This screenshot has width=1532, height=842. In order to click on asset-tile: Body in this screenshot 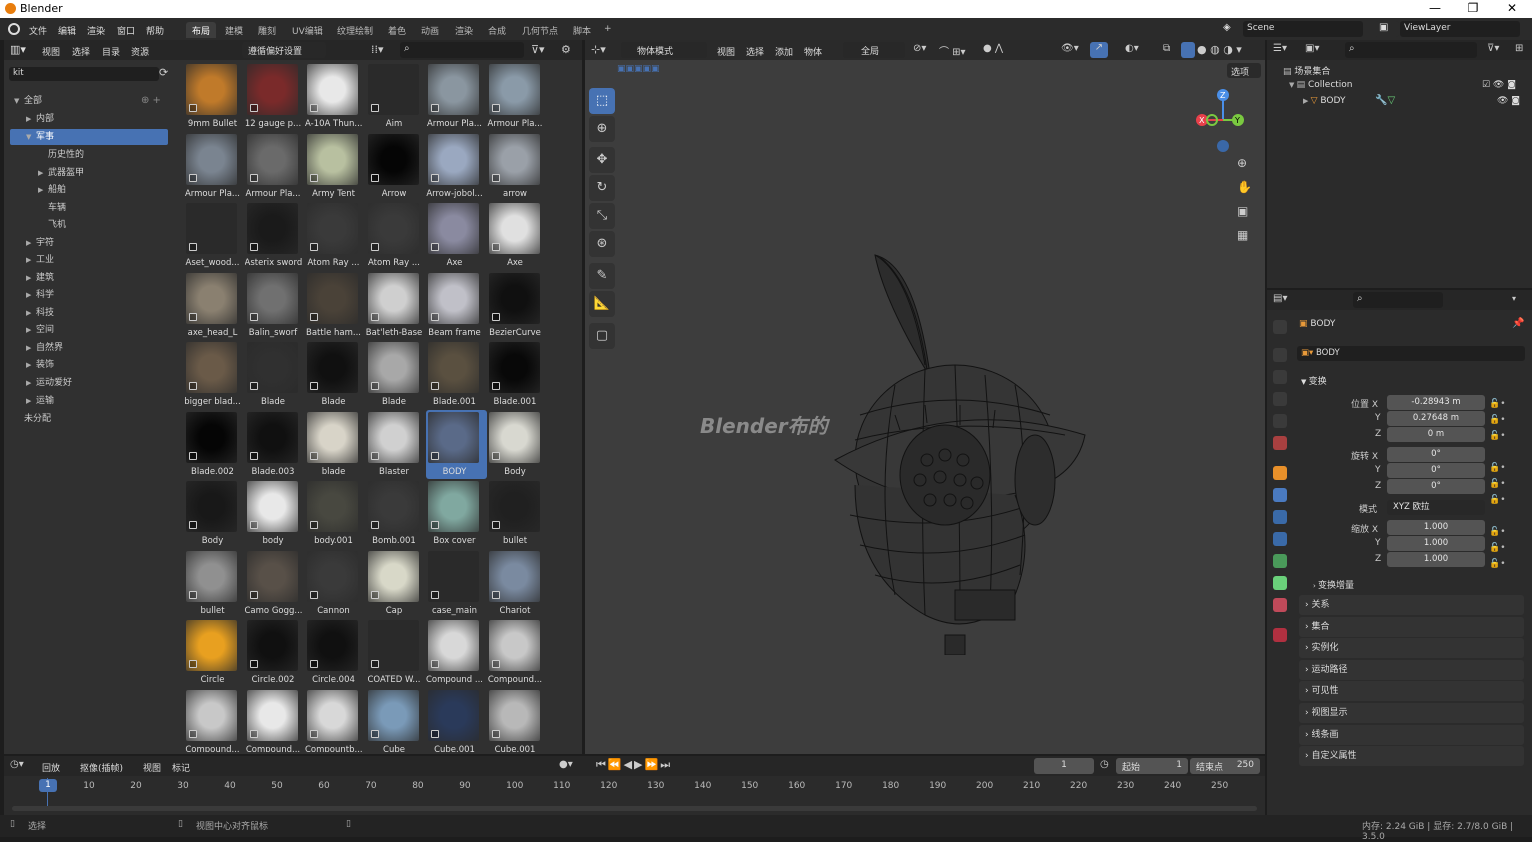, I will do `click(517, 444)`.